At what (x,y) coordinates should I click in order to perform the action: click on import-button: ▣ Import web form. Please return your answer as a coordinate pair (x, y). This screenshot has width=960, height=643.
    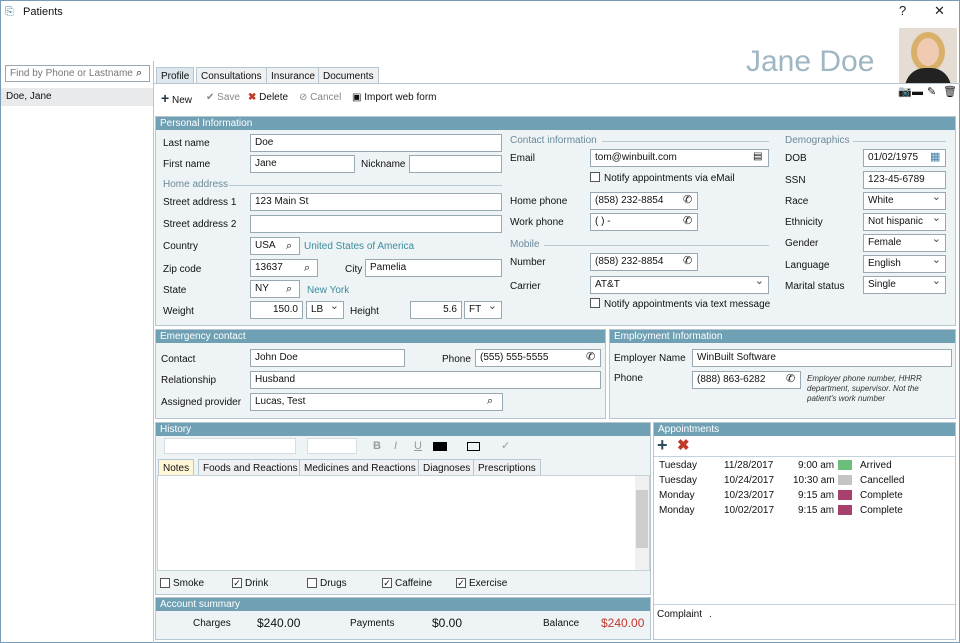
    Looking at the image, I should click on (394, 98).